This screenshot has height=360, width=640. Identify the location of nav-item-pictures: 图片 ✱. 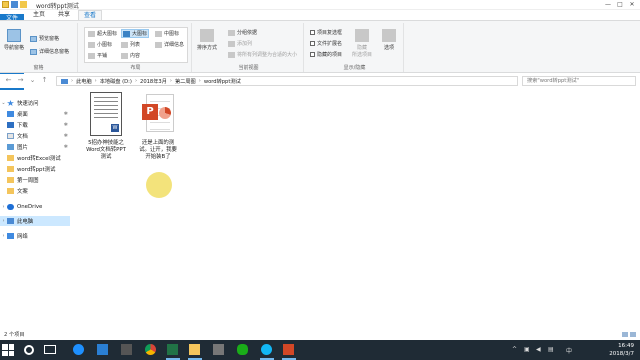
(35, 147).